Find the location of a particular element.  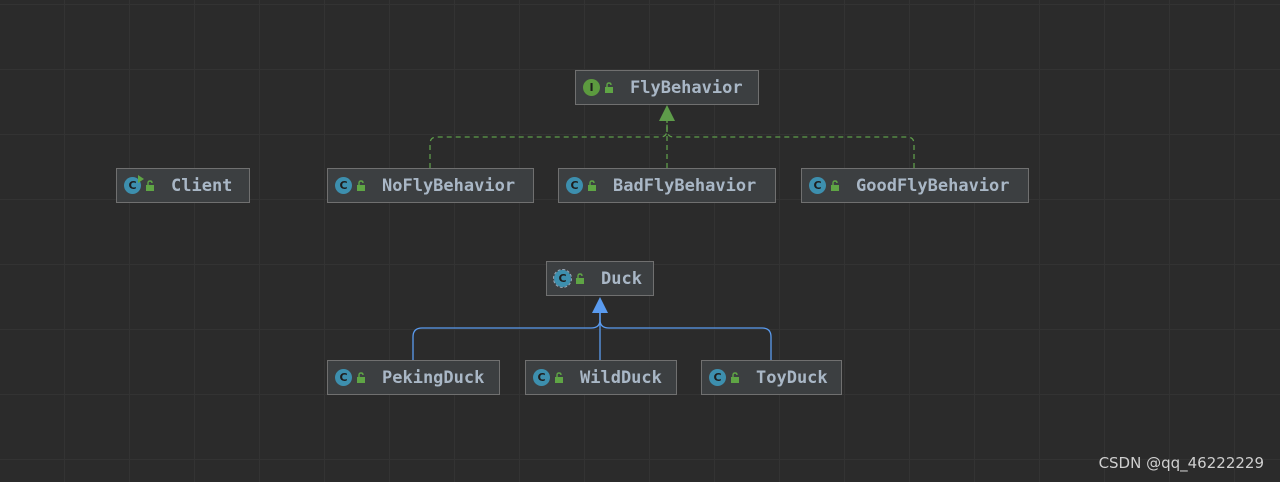

node-label: GoodFlyBehavior is located at coordinates (933, 185).